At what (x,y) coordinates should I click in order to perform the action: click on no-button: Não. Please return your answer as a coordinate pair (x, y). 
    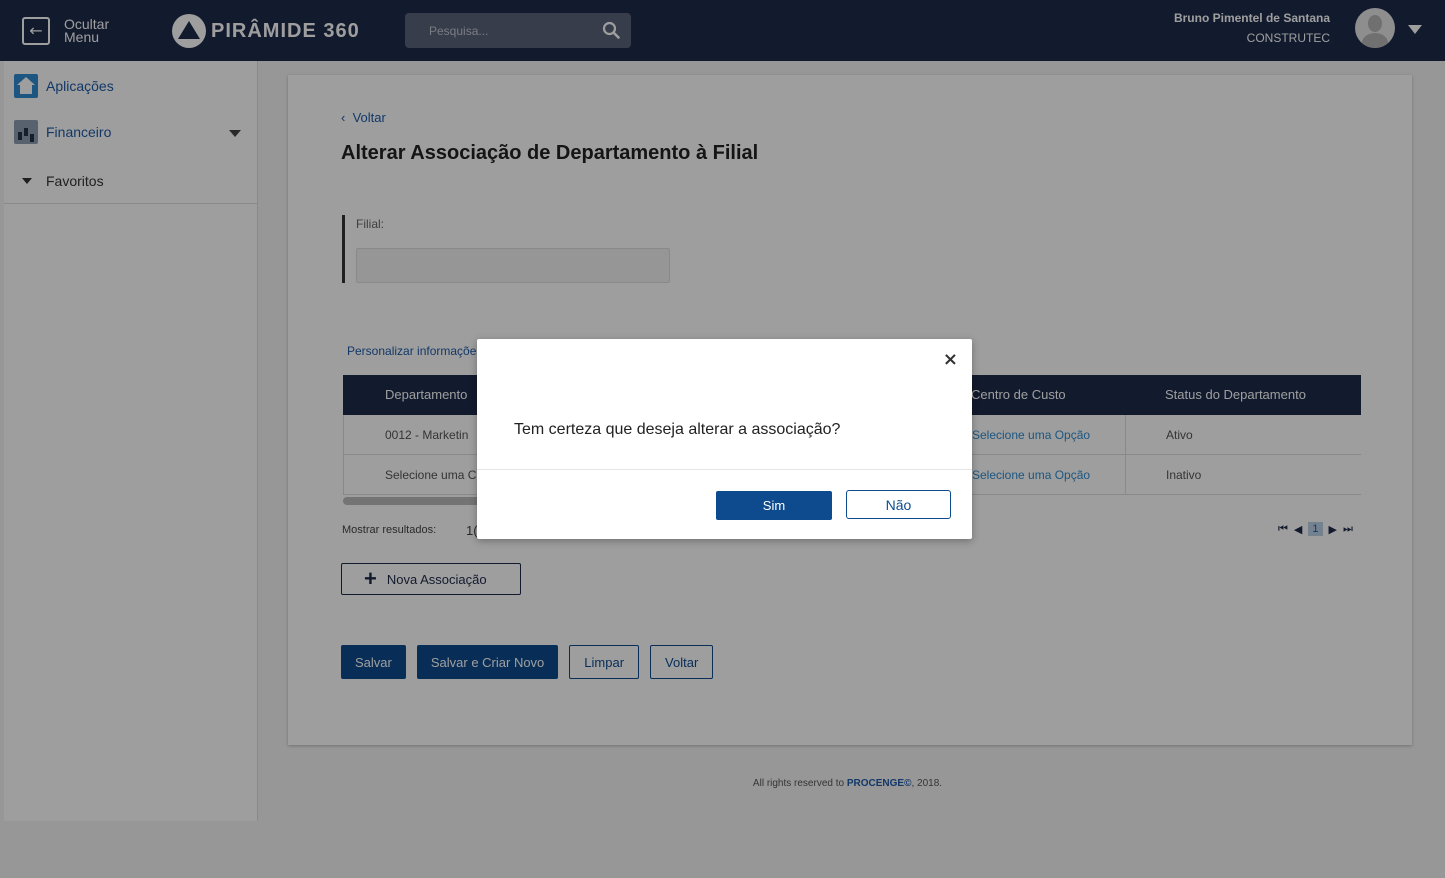
    Looking at the image, I should click on (898, 504).